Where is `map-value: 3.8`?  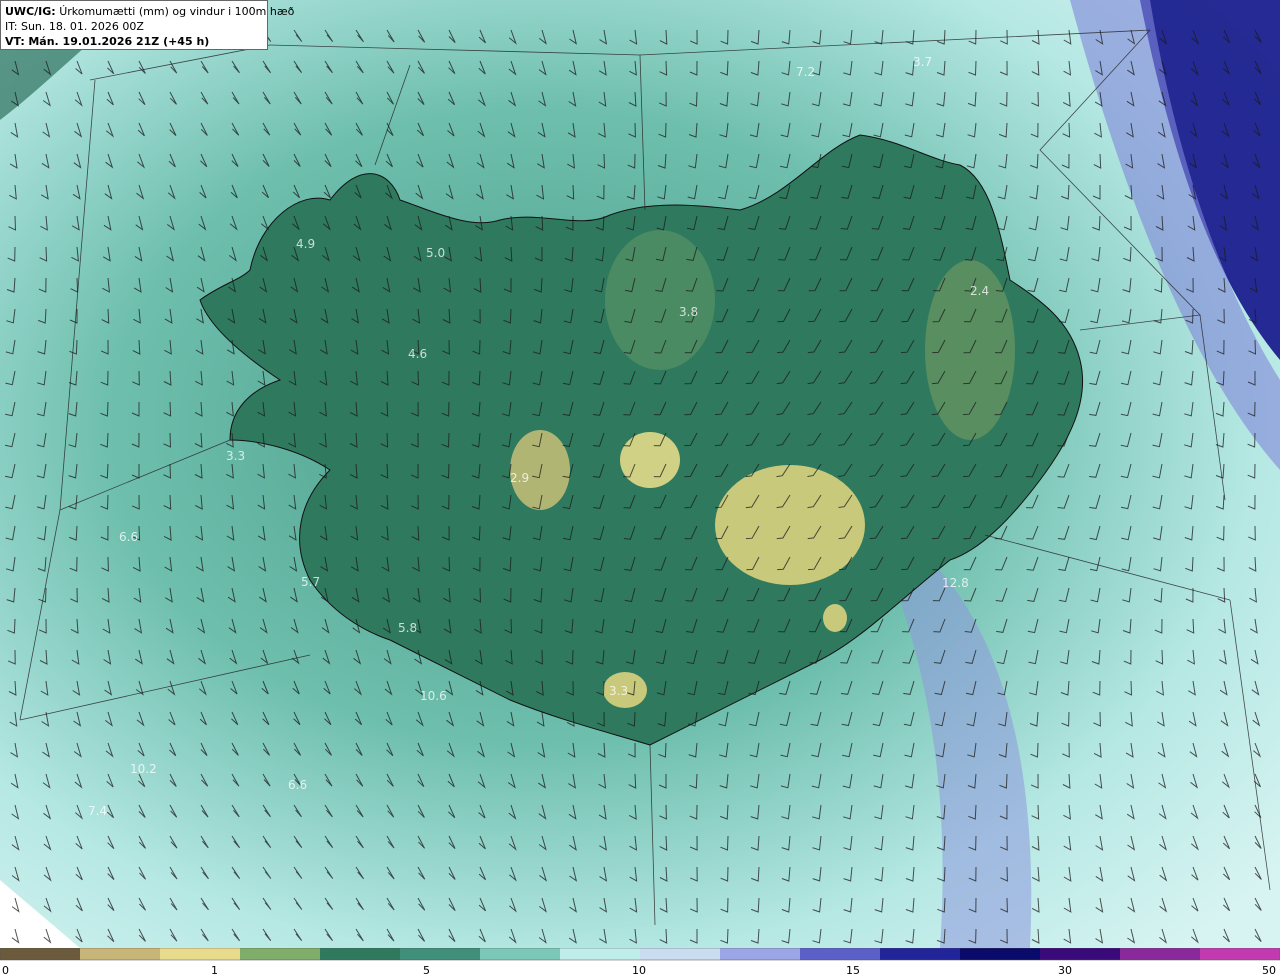
map-value: 3.8 is located at coordinates (688, 312).